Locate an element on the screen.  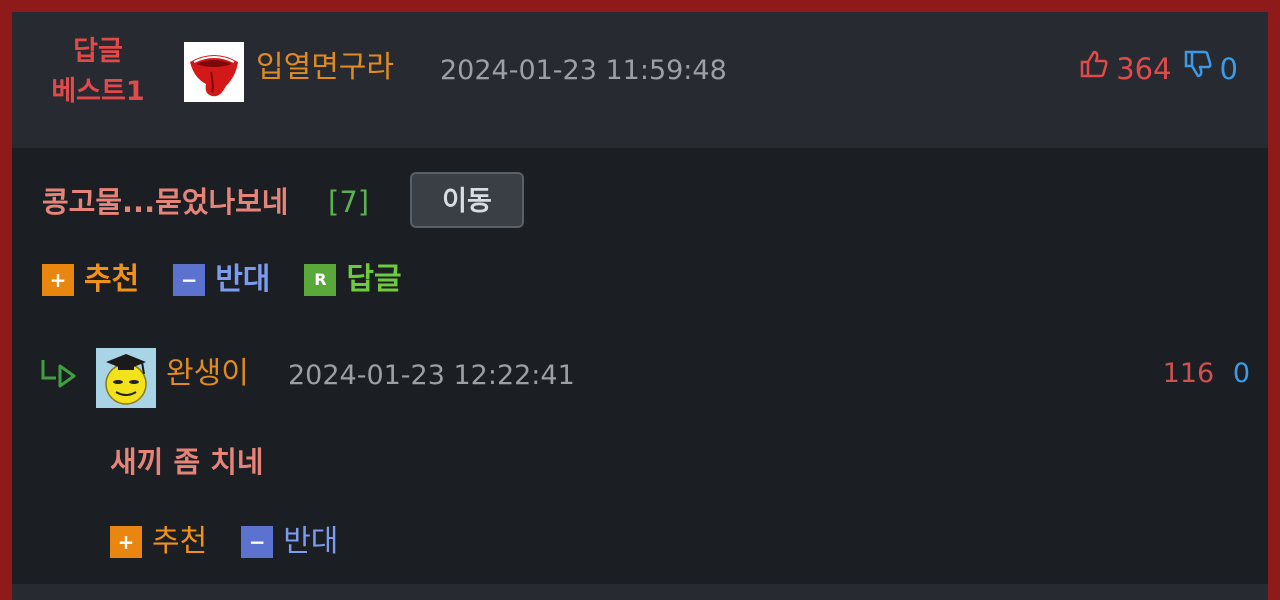
oppose-button: − 반대 is located at coordinates (221, 280).